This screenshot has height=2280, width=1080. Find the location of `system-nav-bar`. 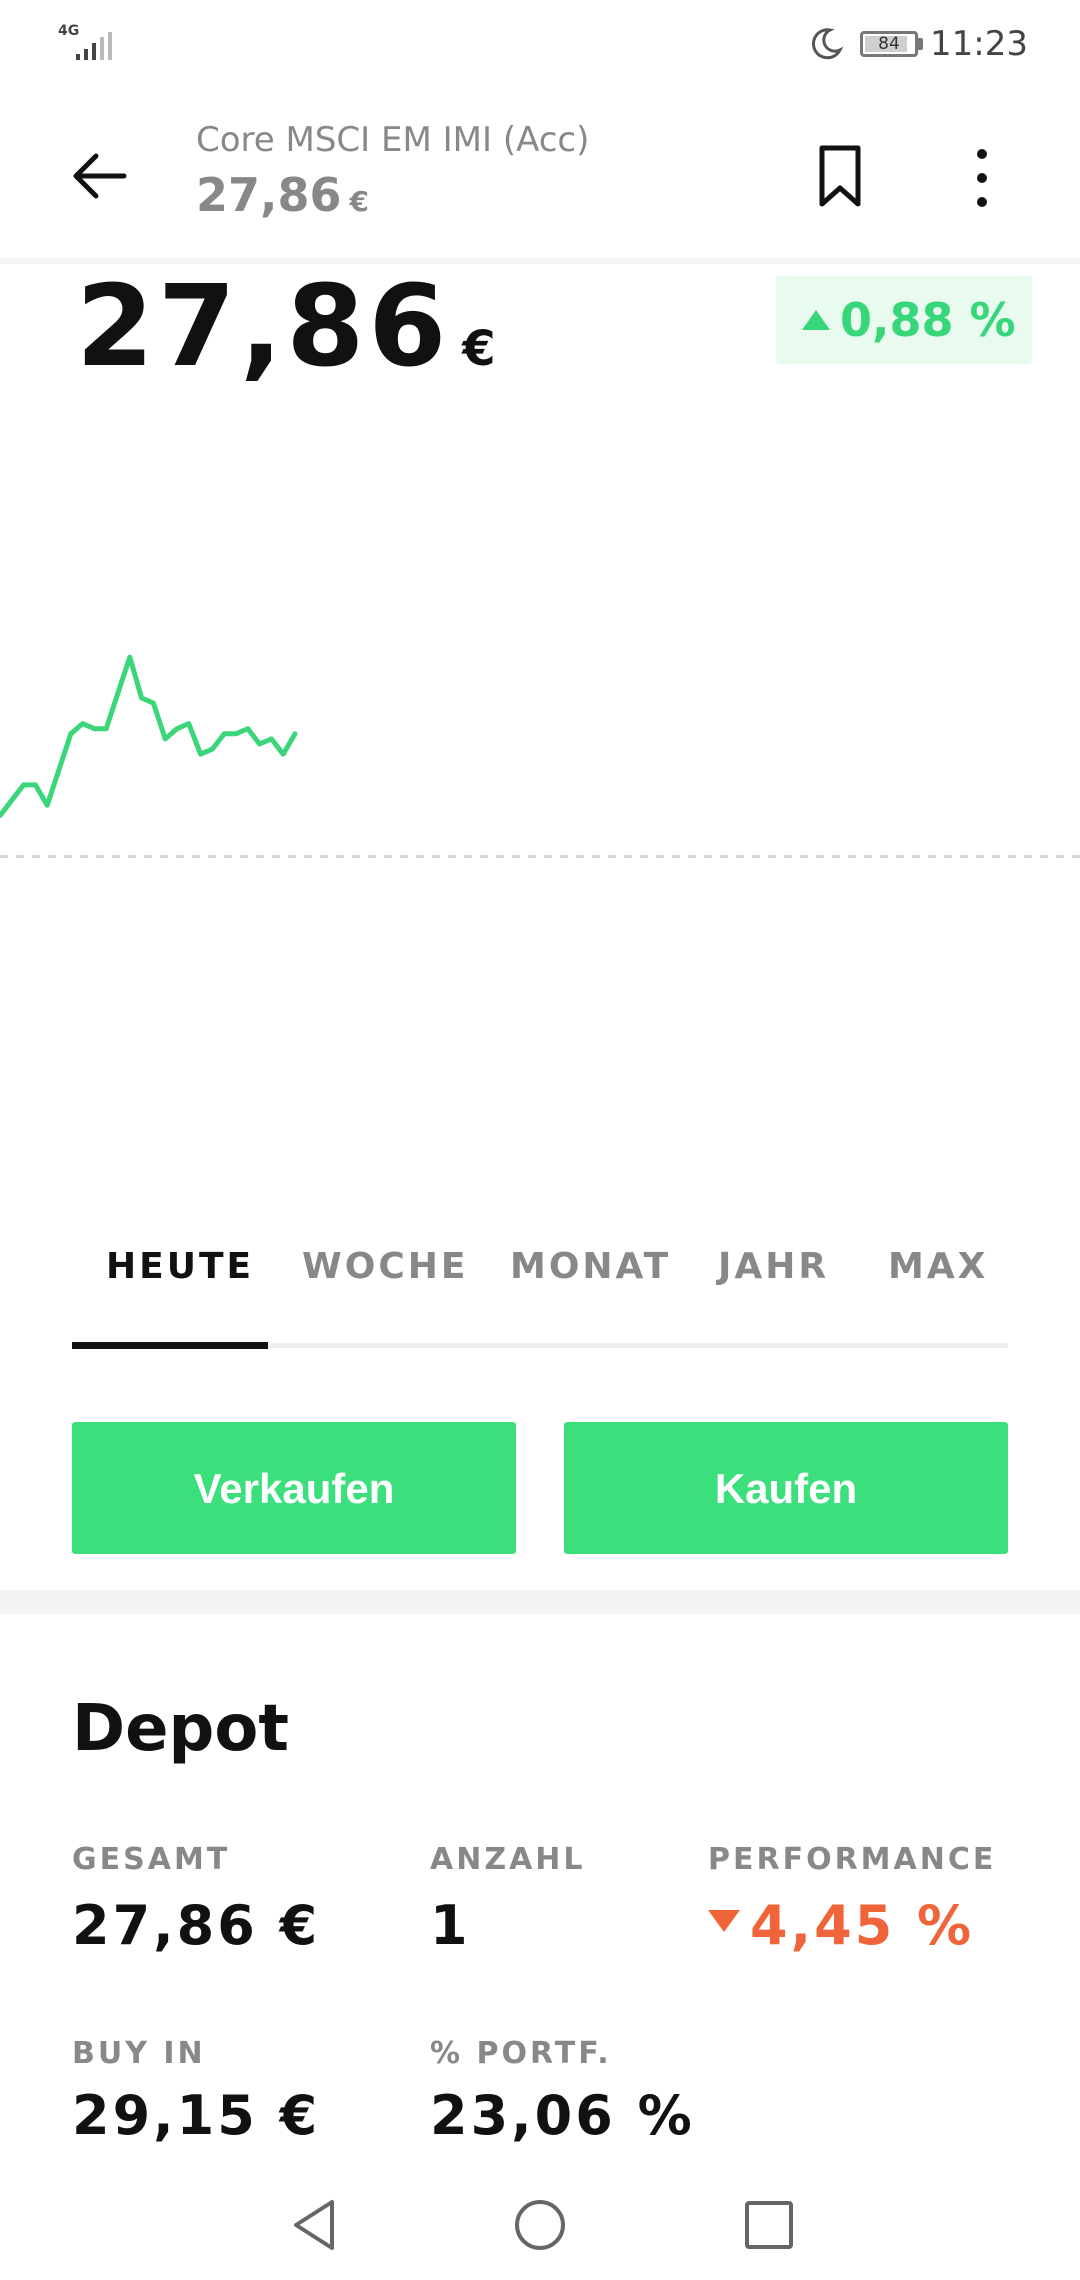

system-nav-bar is located at coordinates (540, 2225).